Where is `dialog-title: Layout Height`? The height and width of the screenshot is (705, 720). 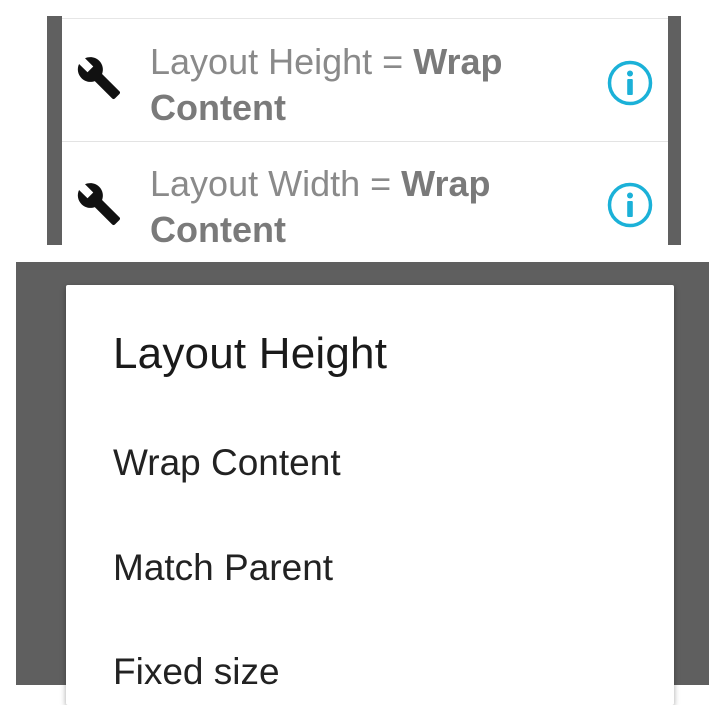 dialog-title: Layout Height is located at coordinates (250, 353).